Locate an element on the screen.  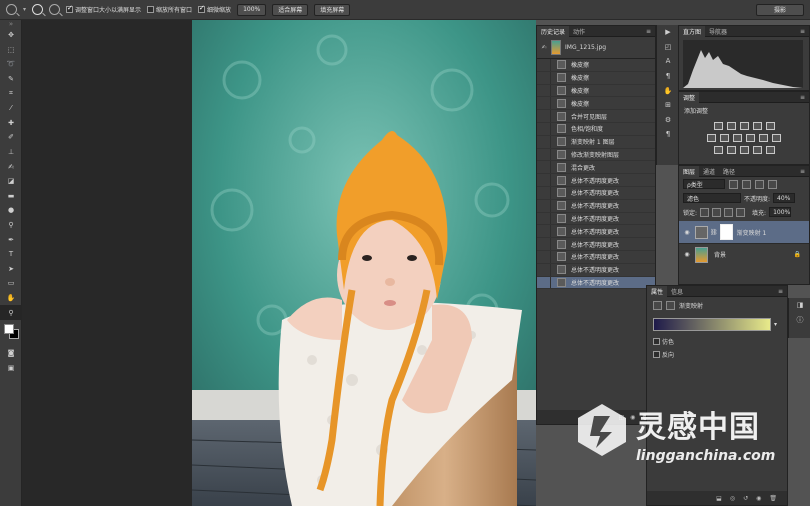
zoom-in-icon is located at coordinates (38, 9).